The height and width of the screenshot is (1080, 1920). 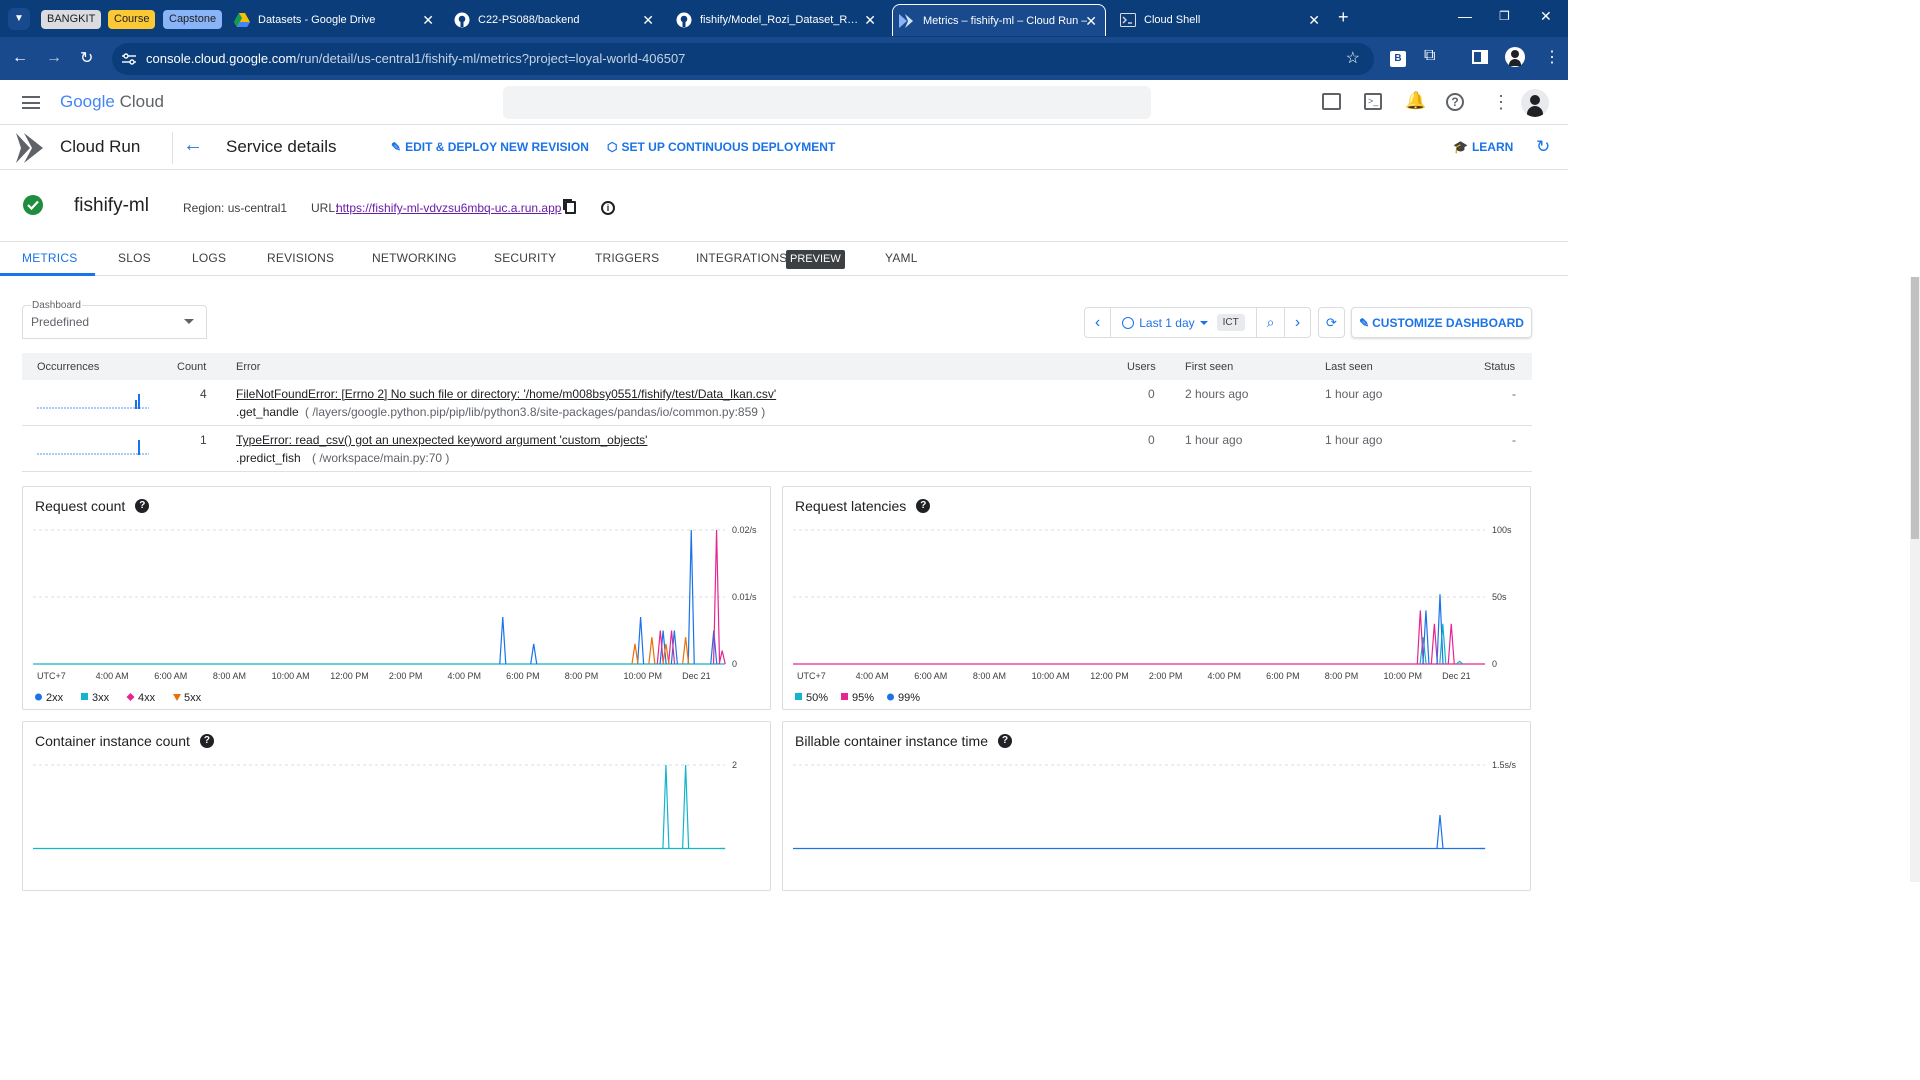 What do you see at coordinates (86, 58) in the screenshot?
I see `reload-icon: ↻` at bounding box center [86, 58].